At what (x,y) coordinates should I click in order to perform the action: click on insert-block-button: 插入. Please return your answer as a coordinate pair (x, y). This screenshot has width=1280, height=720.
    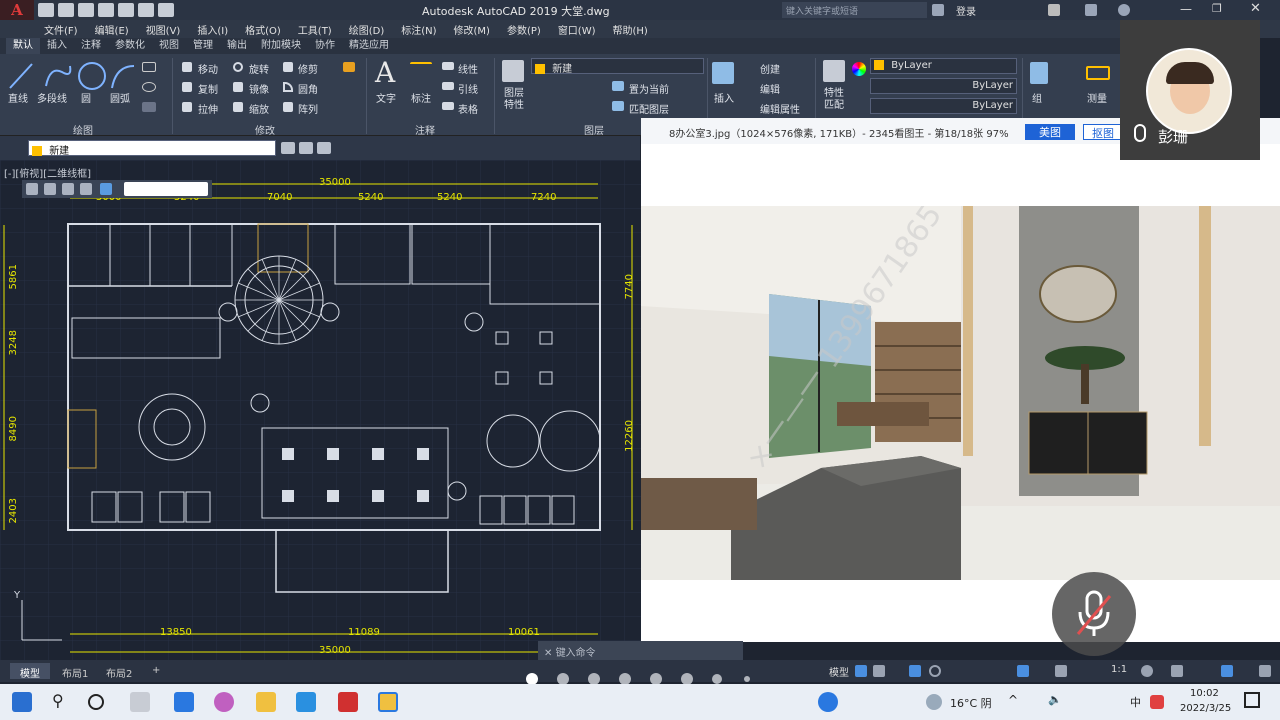
    Looking at the image, I should click on (724, 97).